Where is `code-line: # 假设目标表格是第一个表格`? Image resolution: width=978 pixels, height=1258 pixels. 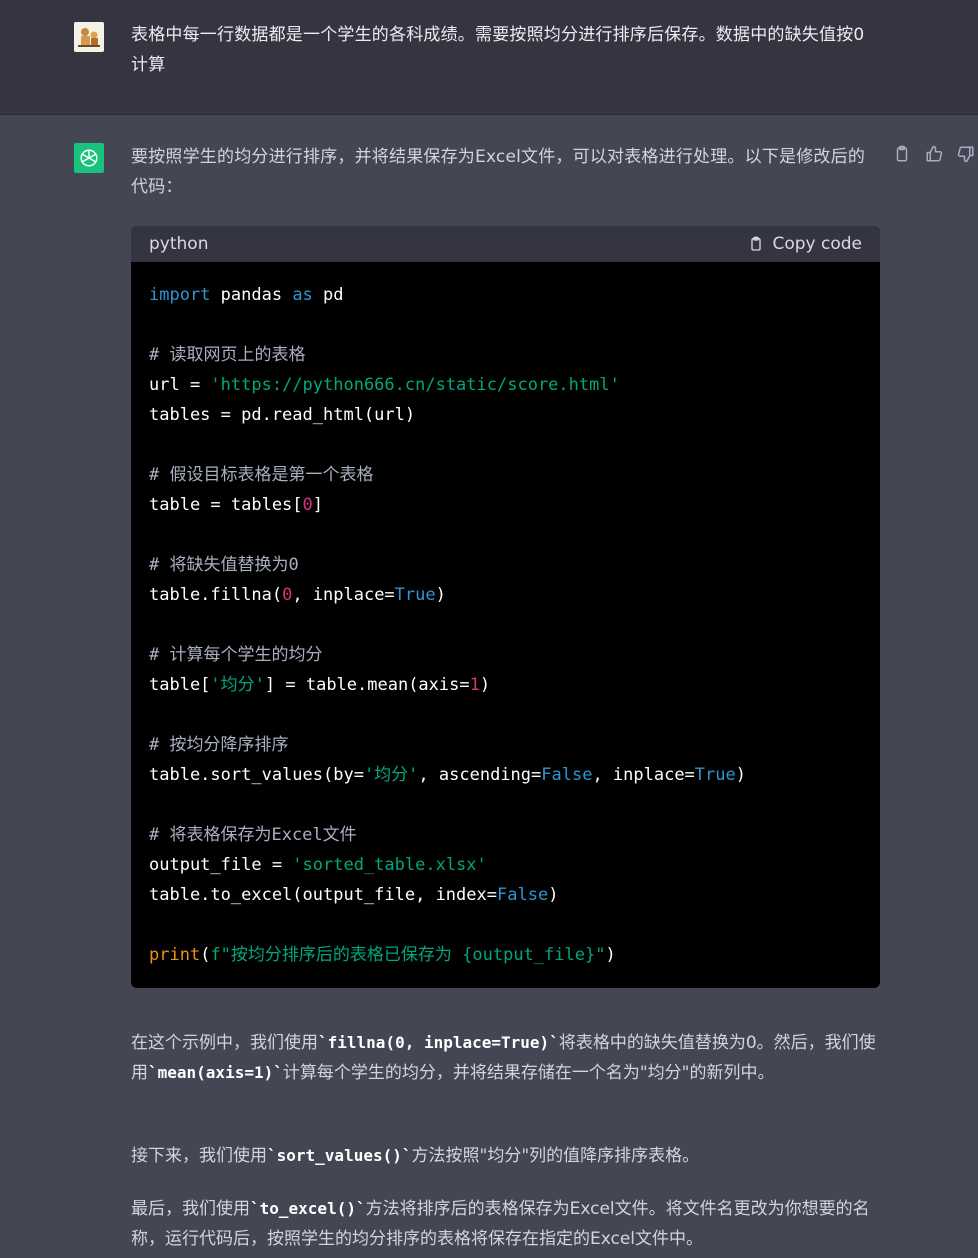 code-line: # 假设目标表格是第一个表格 is located at coordinates (505, 475).